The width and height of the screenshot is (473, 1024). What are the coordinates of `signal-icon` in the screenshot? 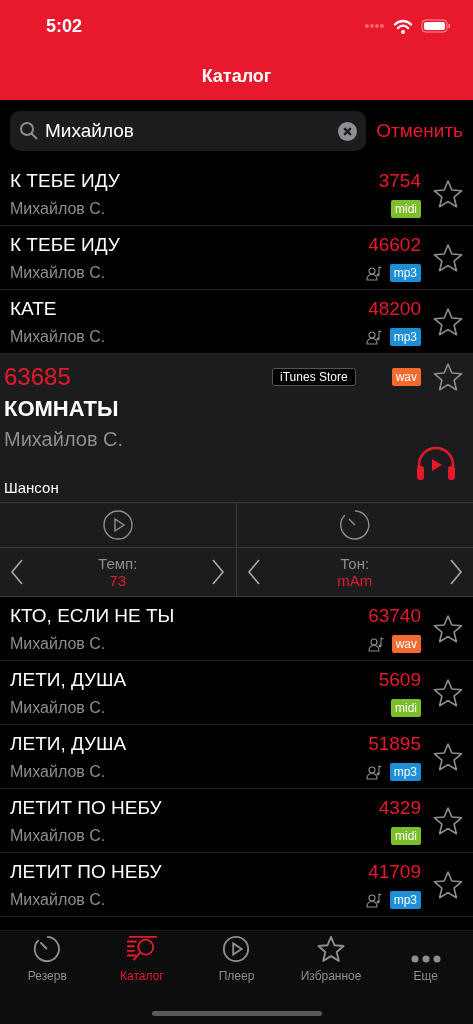 It's located at (375, 26).